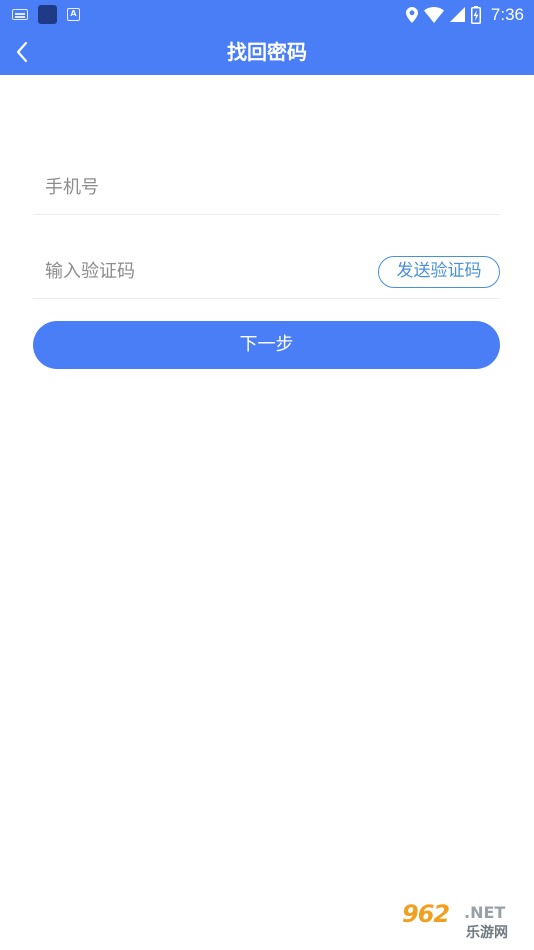 This screenshot has width=534, height=950. What do you see at coordinates (73, 14) in the screenshot?
I see `font-icon: A` at bounding box center [73, 14].